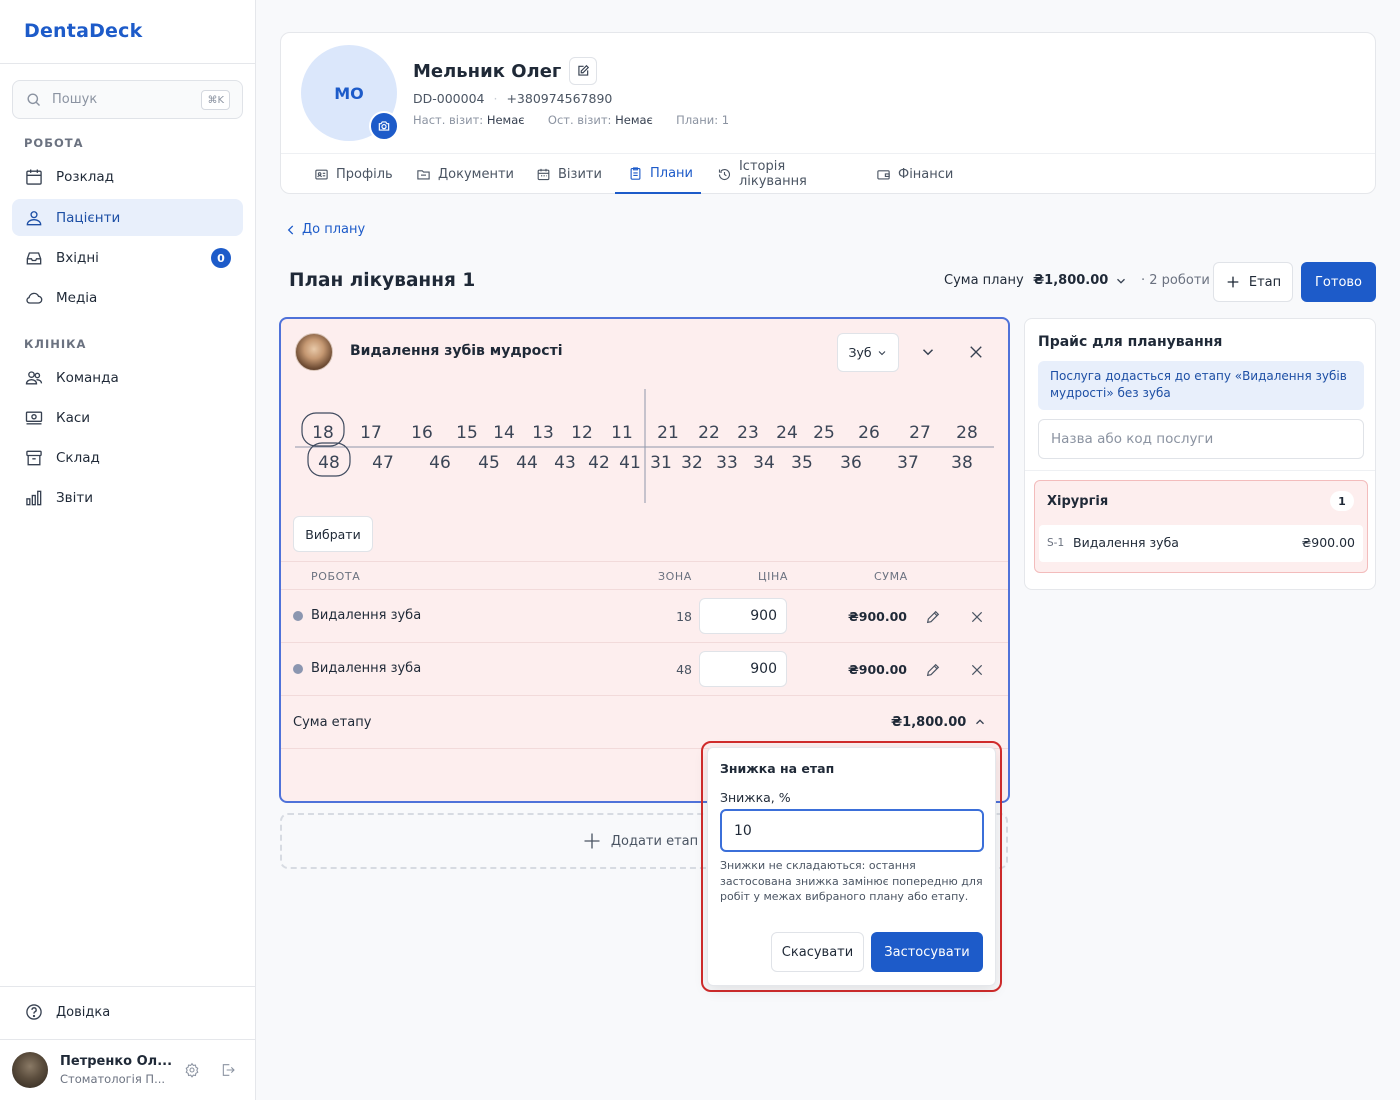 This screenshot has width=1400, height=1100. Describe the element at coordinates (127, 99) in the screenshot. I see `search-input: Пошук ⌘K` at that location.